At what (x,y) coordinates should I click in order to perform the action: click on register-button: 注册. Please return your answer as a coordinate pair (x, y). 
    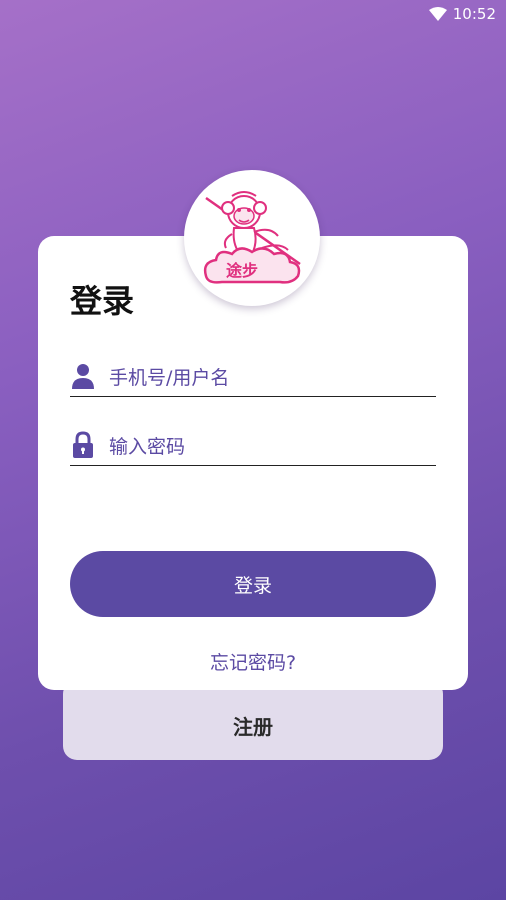
    Looking at the image, I should click on (253, 720).